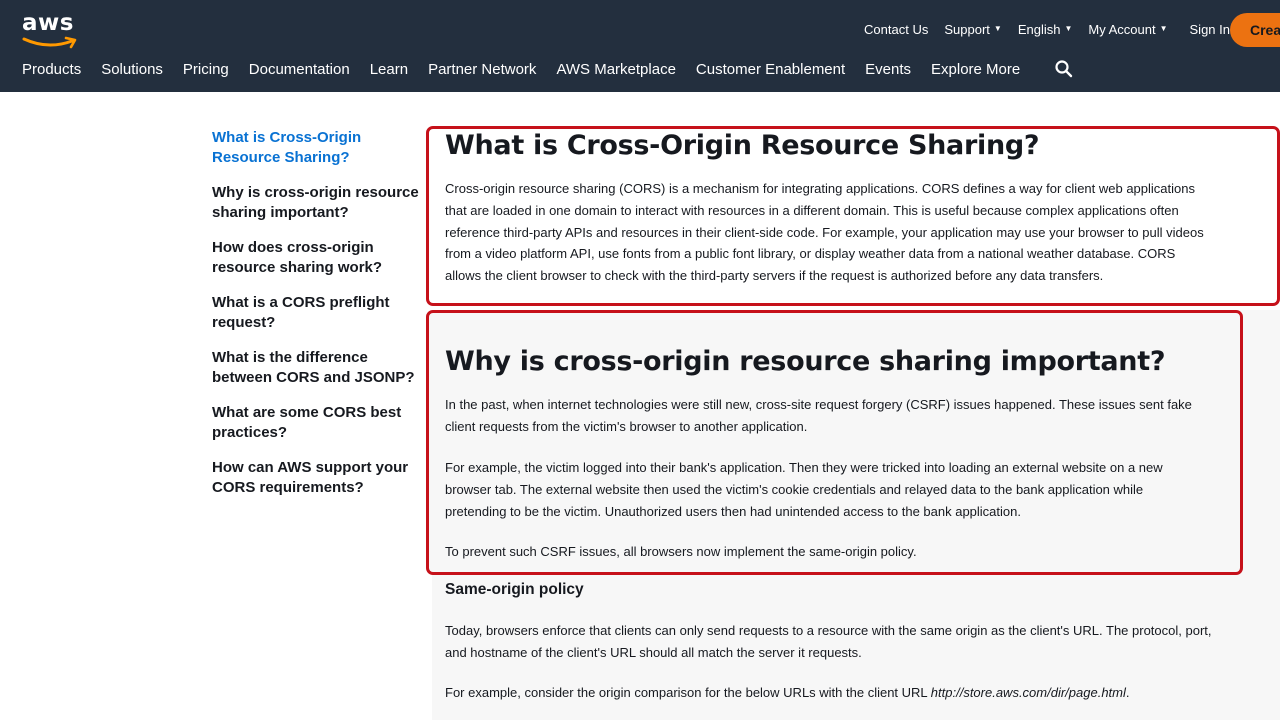 This screenshot has width=1280, height=720. What do you see at coordinates (888, 69) in the screenshot?
I see `nav-events: Events` at bounding box center [888, 69].